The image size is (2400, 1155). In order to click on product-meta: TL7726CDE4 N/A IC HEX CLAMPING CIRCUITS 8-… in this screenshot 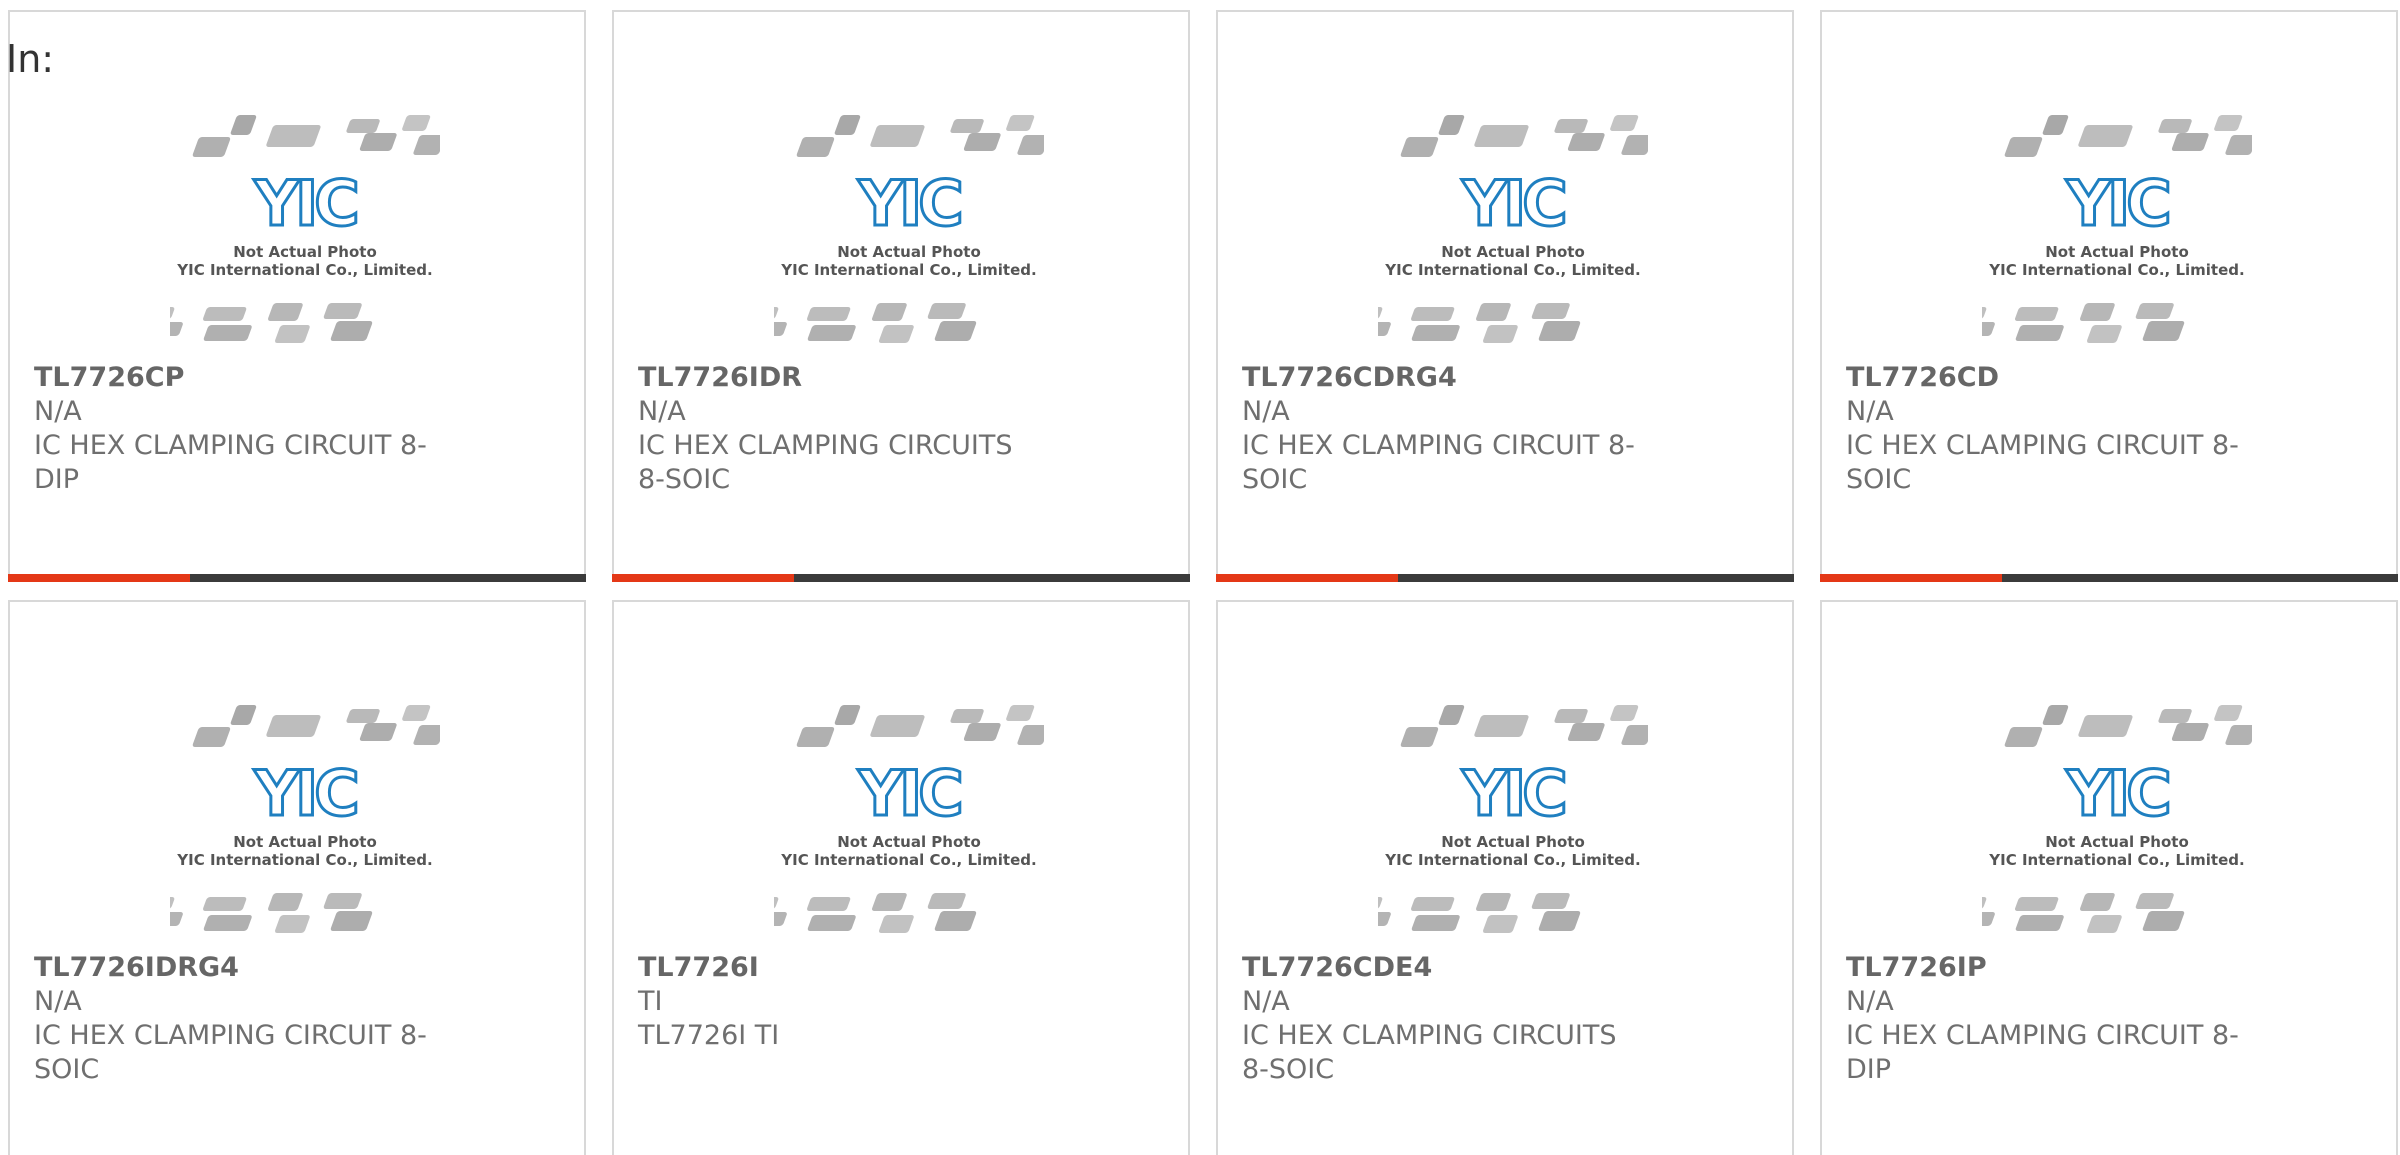, I will do `click(1442, 1019)`.